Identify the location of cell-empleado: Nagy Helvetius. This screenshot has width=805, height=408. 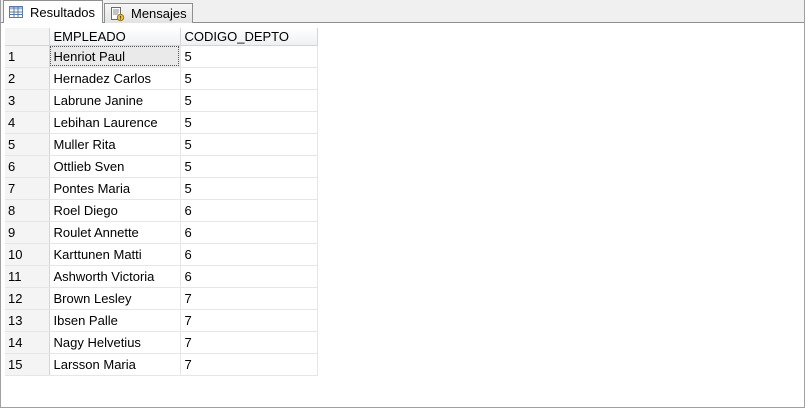
(115, 342).